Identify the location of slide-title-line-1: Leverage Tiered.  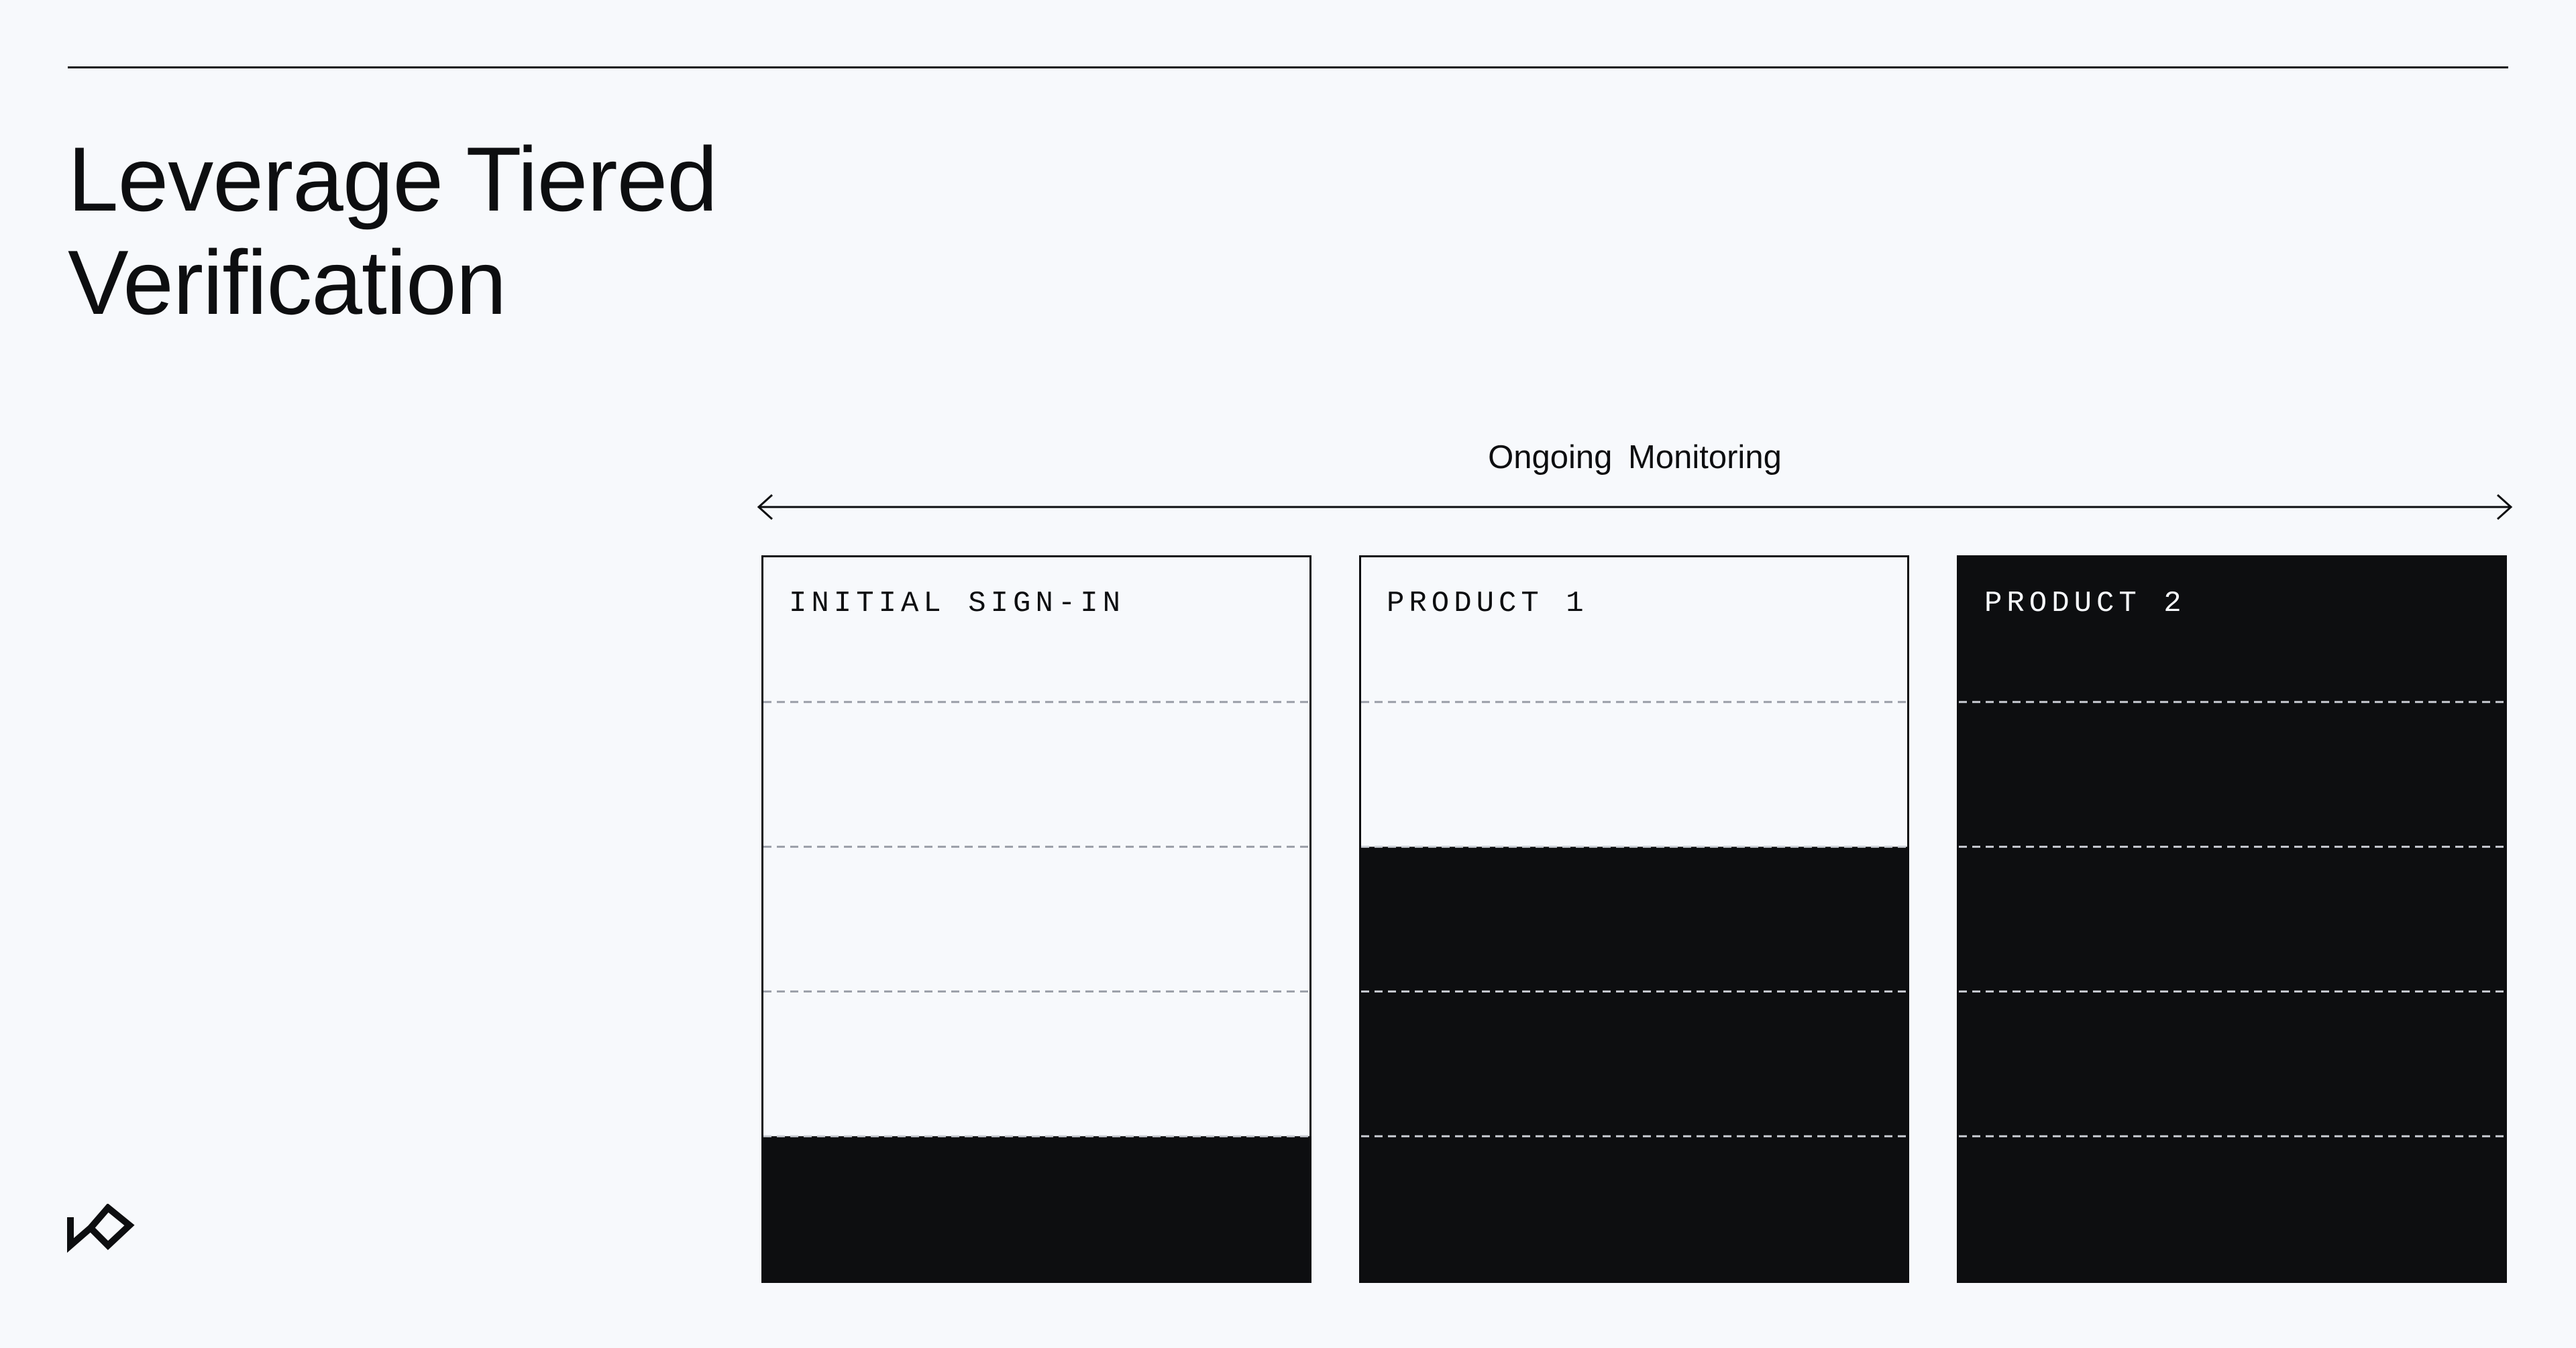
(393, 179).